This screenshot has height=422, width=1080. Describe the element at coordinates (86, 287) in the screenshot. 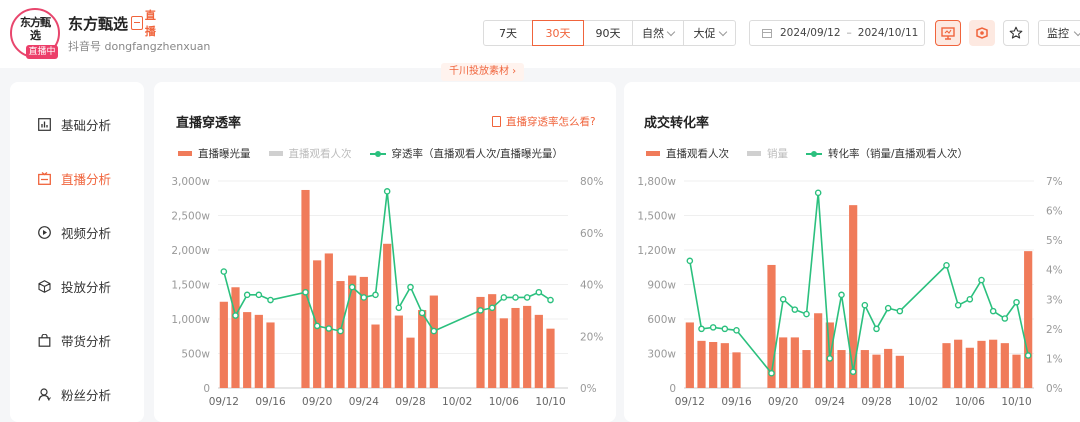

I see `sidebar-item-label: 投放分析` at that location.